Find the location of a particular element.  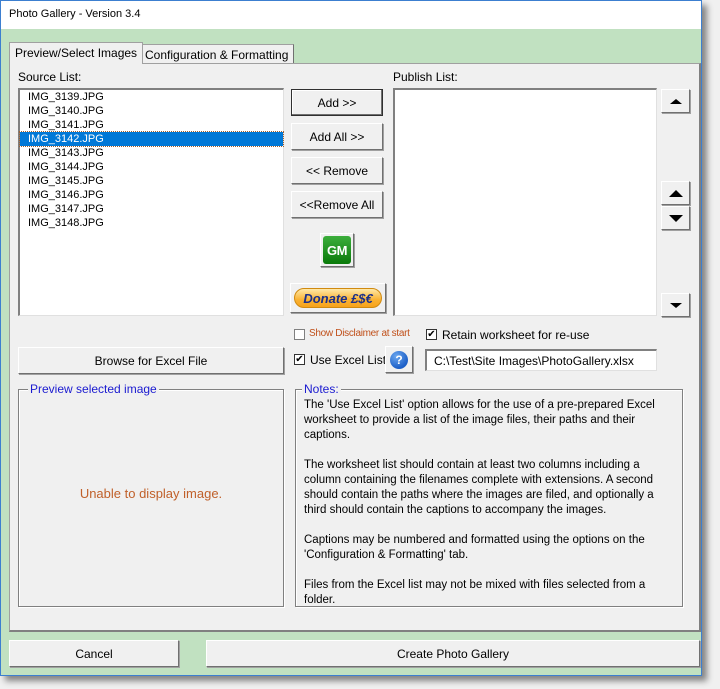

source-list-item: IMG_3148.JPG is located at coordinates (151, 223).